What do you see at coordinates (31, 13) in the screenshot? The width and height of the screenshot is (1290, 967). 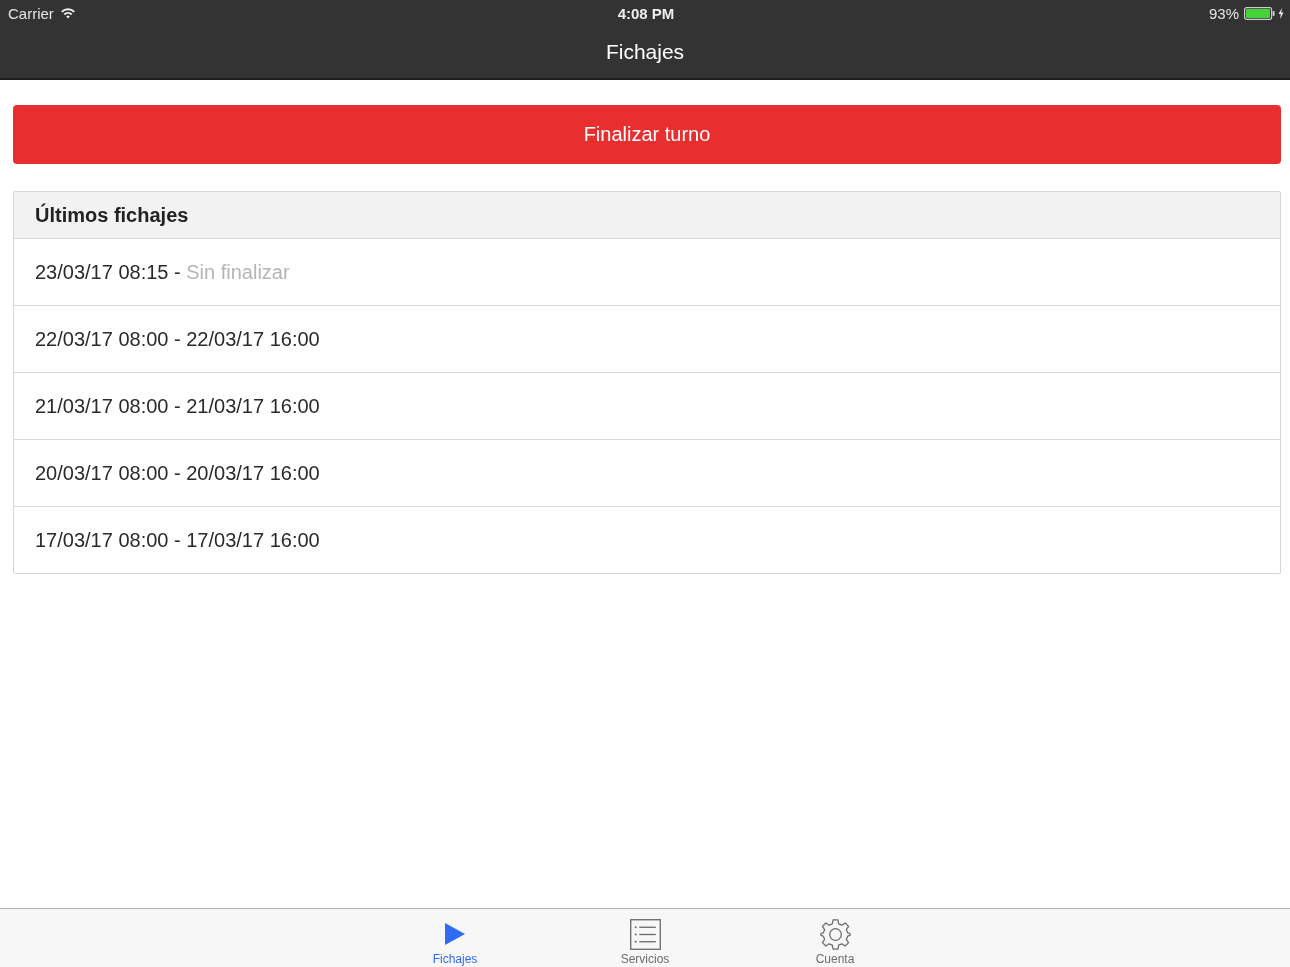 I see `carrier-name: Carrier` at bounding box center [31, 13].